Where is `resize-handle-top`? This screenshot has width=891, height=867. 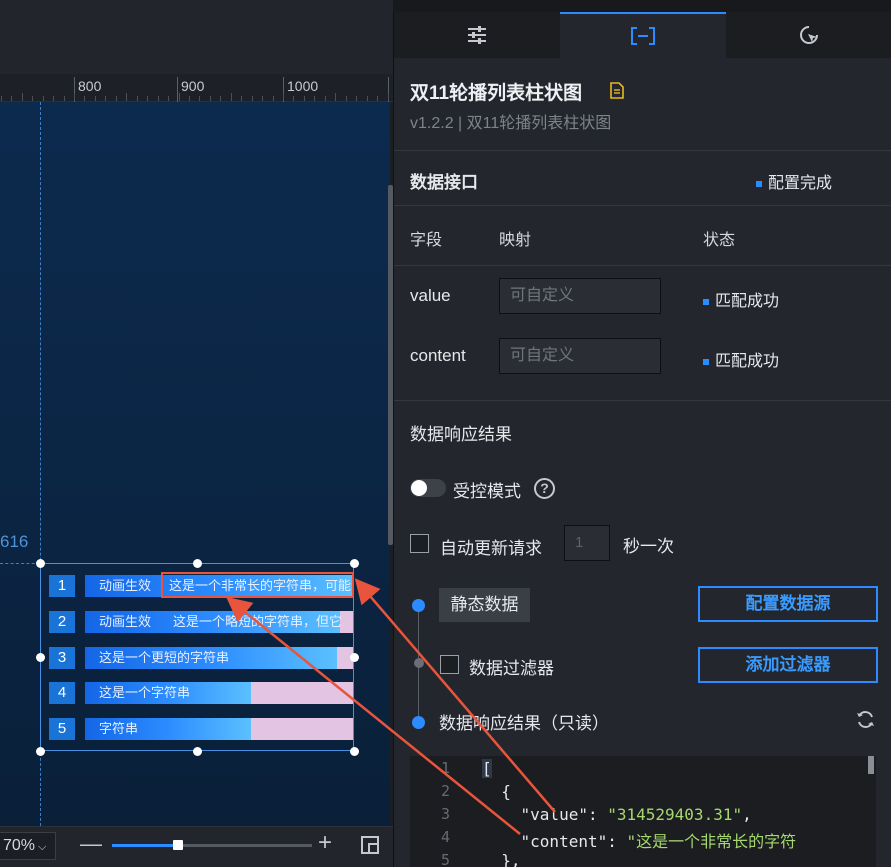
resize-handle-top is located at coordinates (197, 563).